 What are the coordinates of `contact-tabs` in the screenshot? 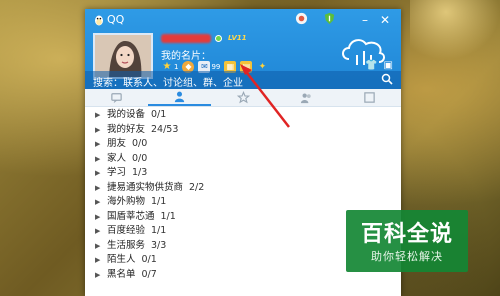 It's located at (243, 98).